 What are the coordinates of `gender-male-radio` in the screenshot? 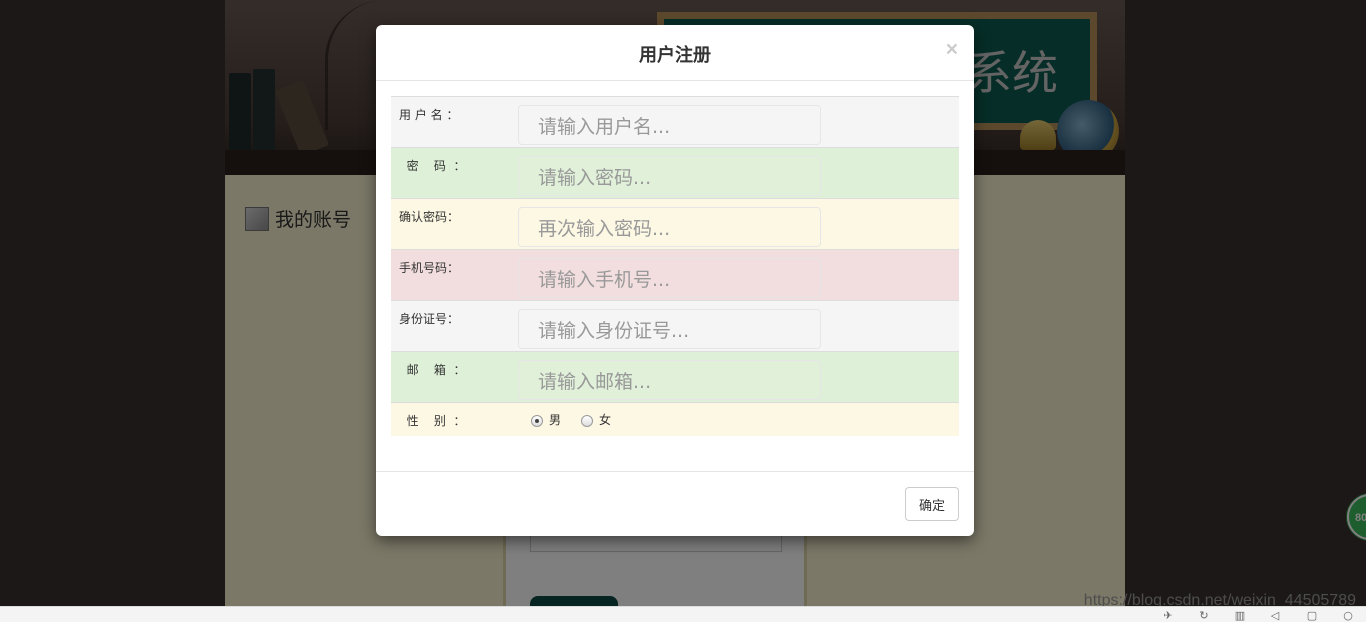 It's located at (537, 420).